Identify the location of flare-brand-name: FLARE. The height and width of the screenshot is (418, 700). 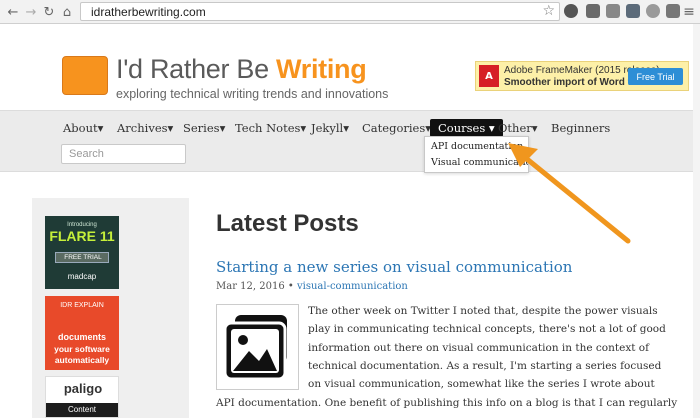
(72, 236).